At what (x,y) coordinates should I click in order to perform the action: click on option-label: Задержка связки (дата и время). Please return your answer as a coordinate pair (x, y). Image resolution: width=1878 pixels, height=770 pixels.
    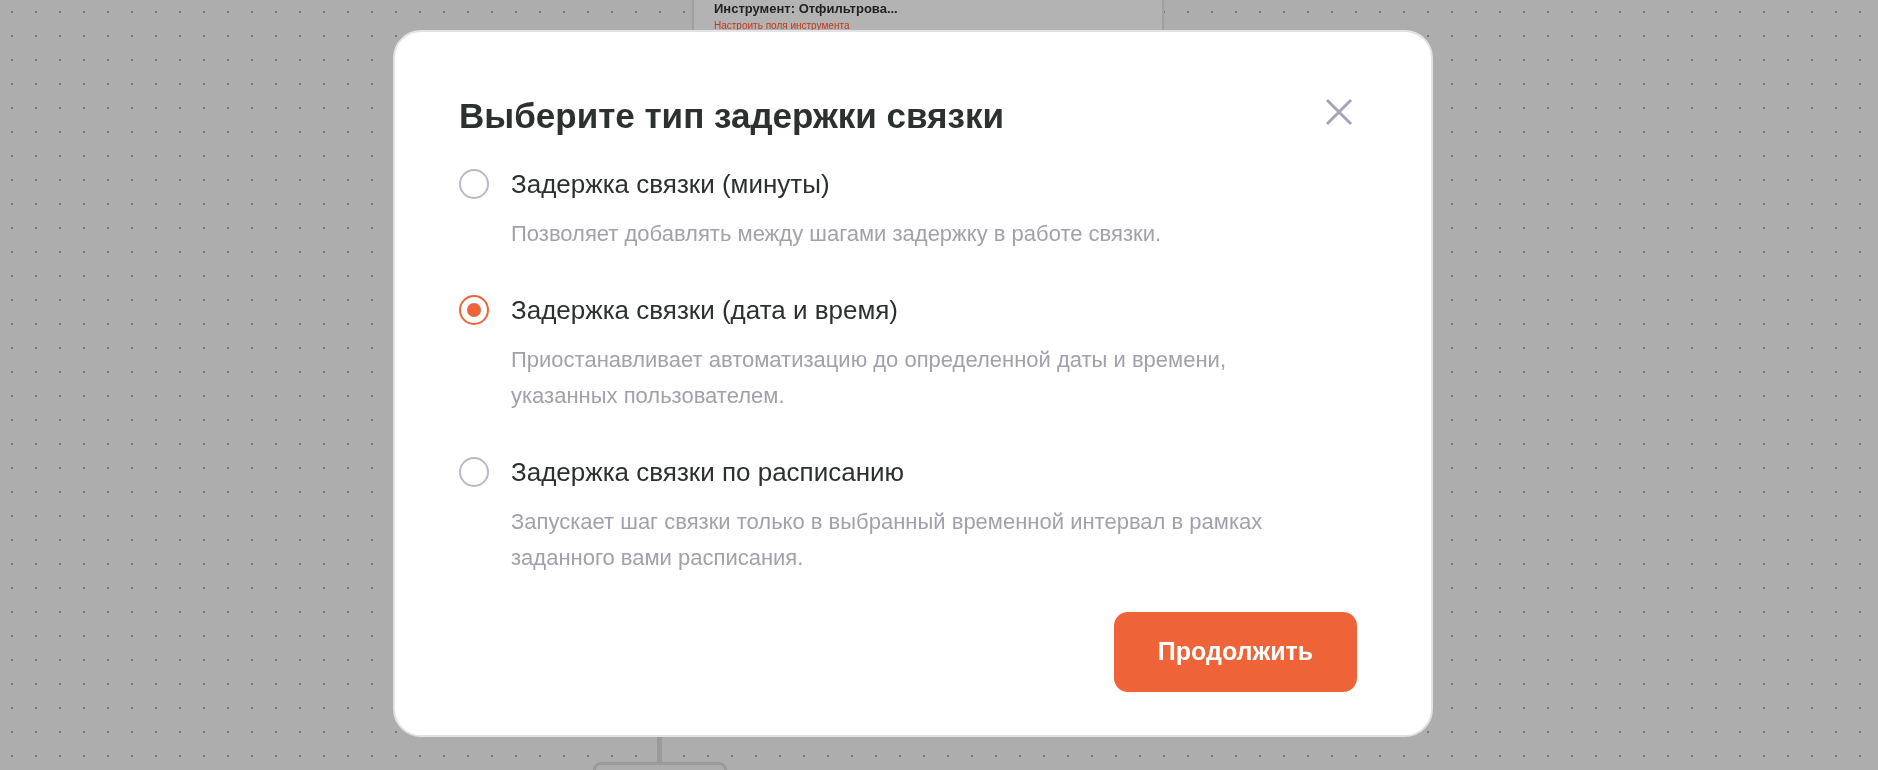
    Looking at the image, I should click on (705, 310).